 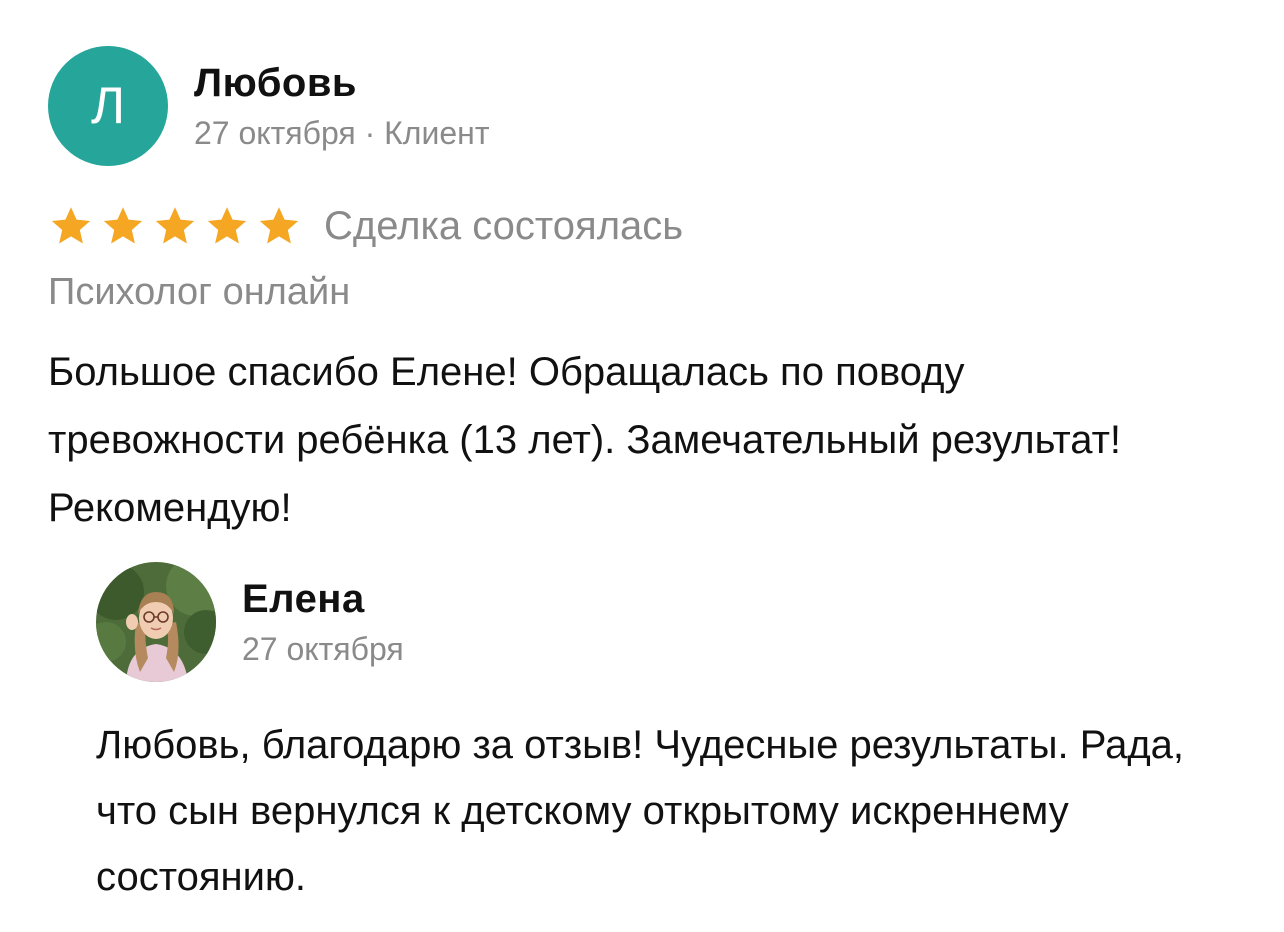 What do you see at coordinates (108, 106) in the screenshot?
I see `author-avatar: Л` at bounding box center [108, 106].